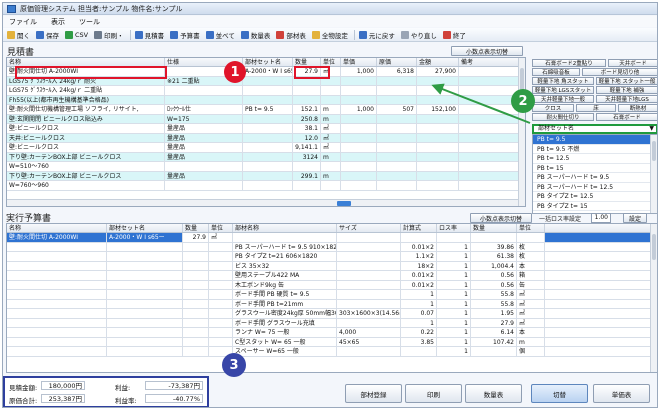 The height and width of the screenshot is (410, 660). What do you see at coordinates (266, 119) in the screenshot?
I see `estimate-table-row: 壁:玄関開閉 ビニールクロス貼込み W=175 250.8 m` at bounding box center [266, 119].